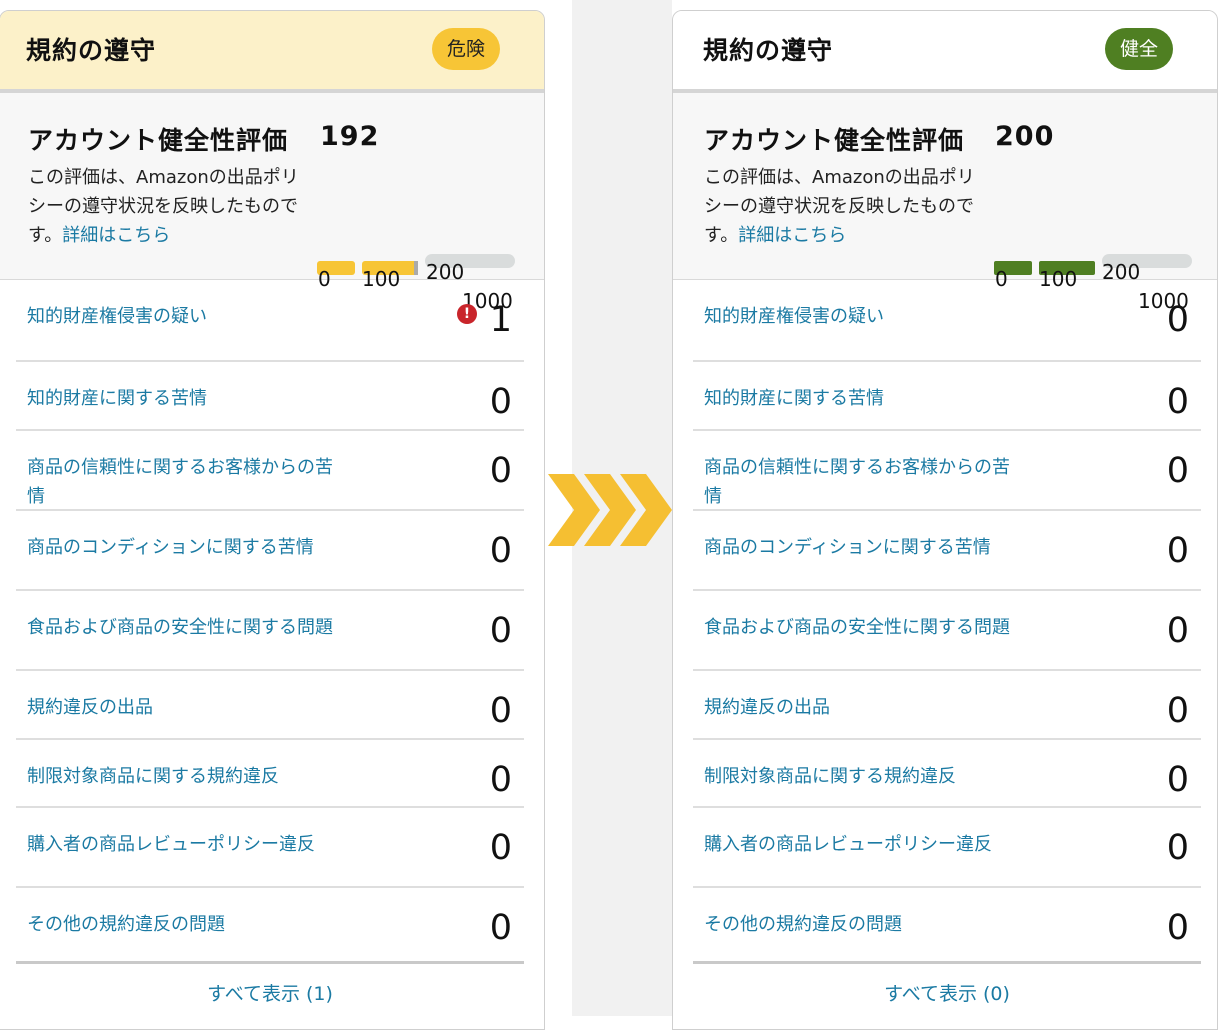  I want to click on list-item: 知的財産権侵害の疑い 0, so click(947, 321).